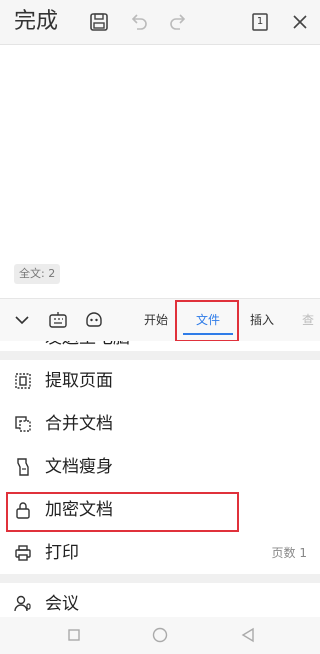  Describe the element at coordinates (62, 604) in the screenshot. I see `menu-item-label: 会议` at that location.